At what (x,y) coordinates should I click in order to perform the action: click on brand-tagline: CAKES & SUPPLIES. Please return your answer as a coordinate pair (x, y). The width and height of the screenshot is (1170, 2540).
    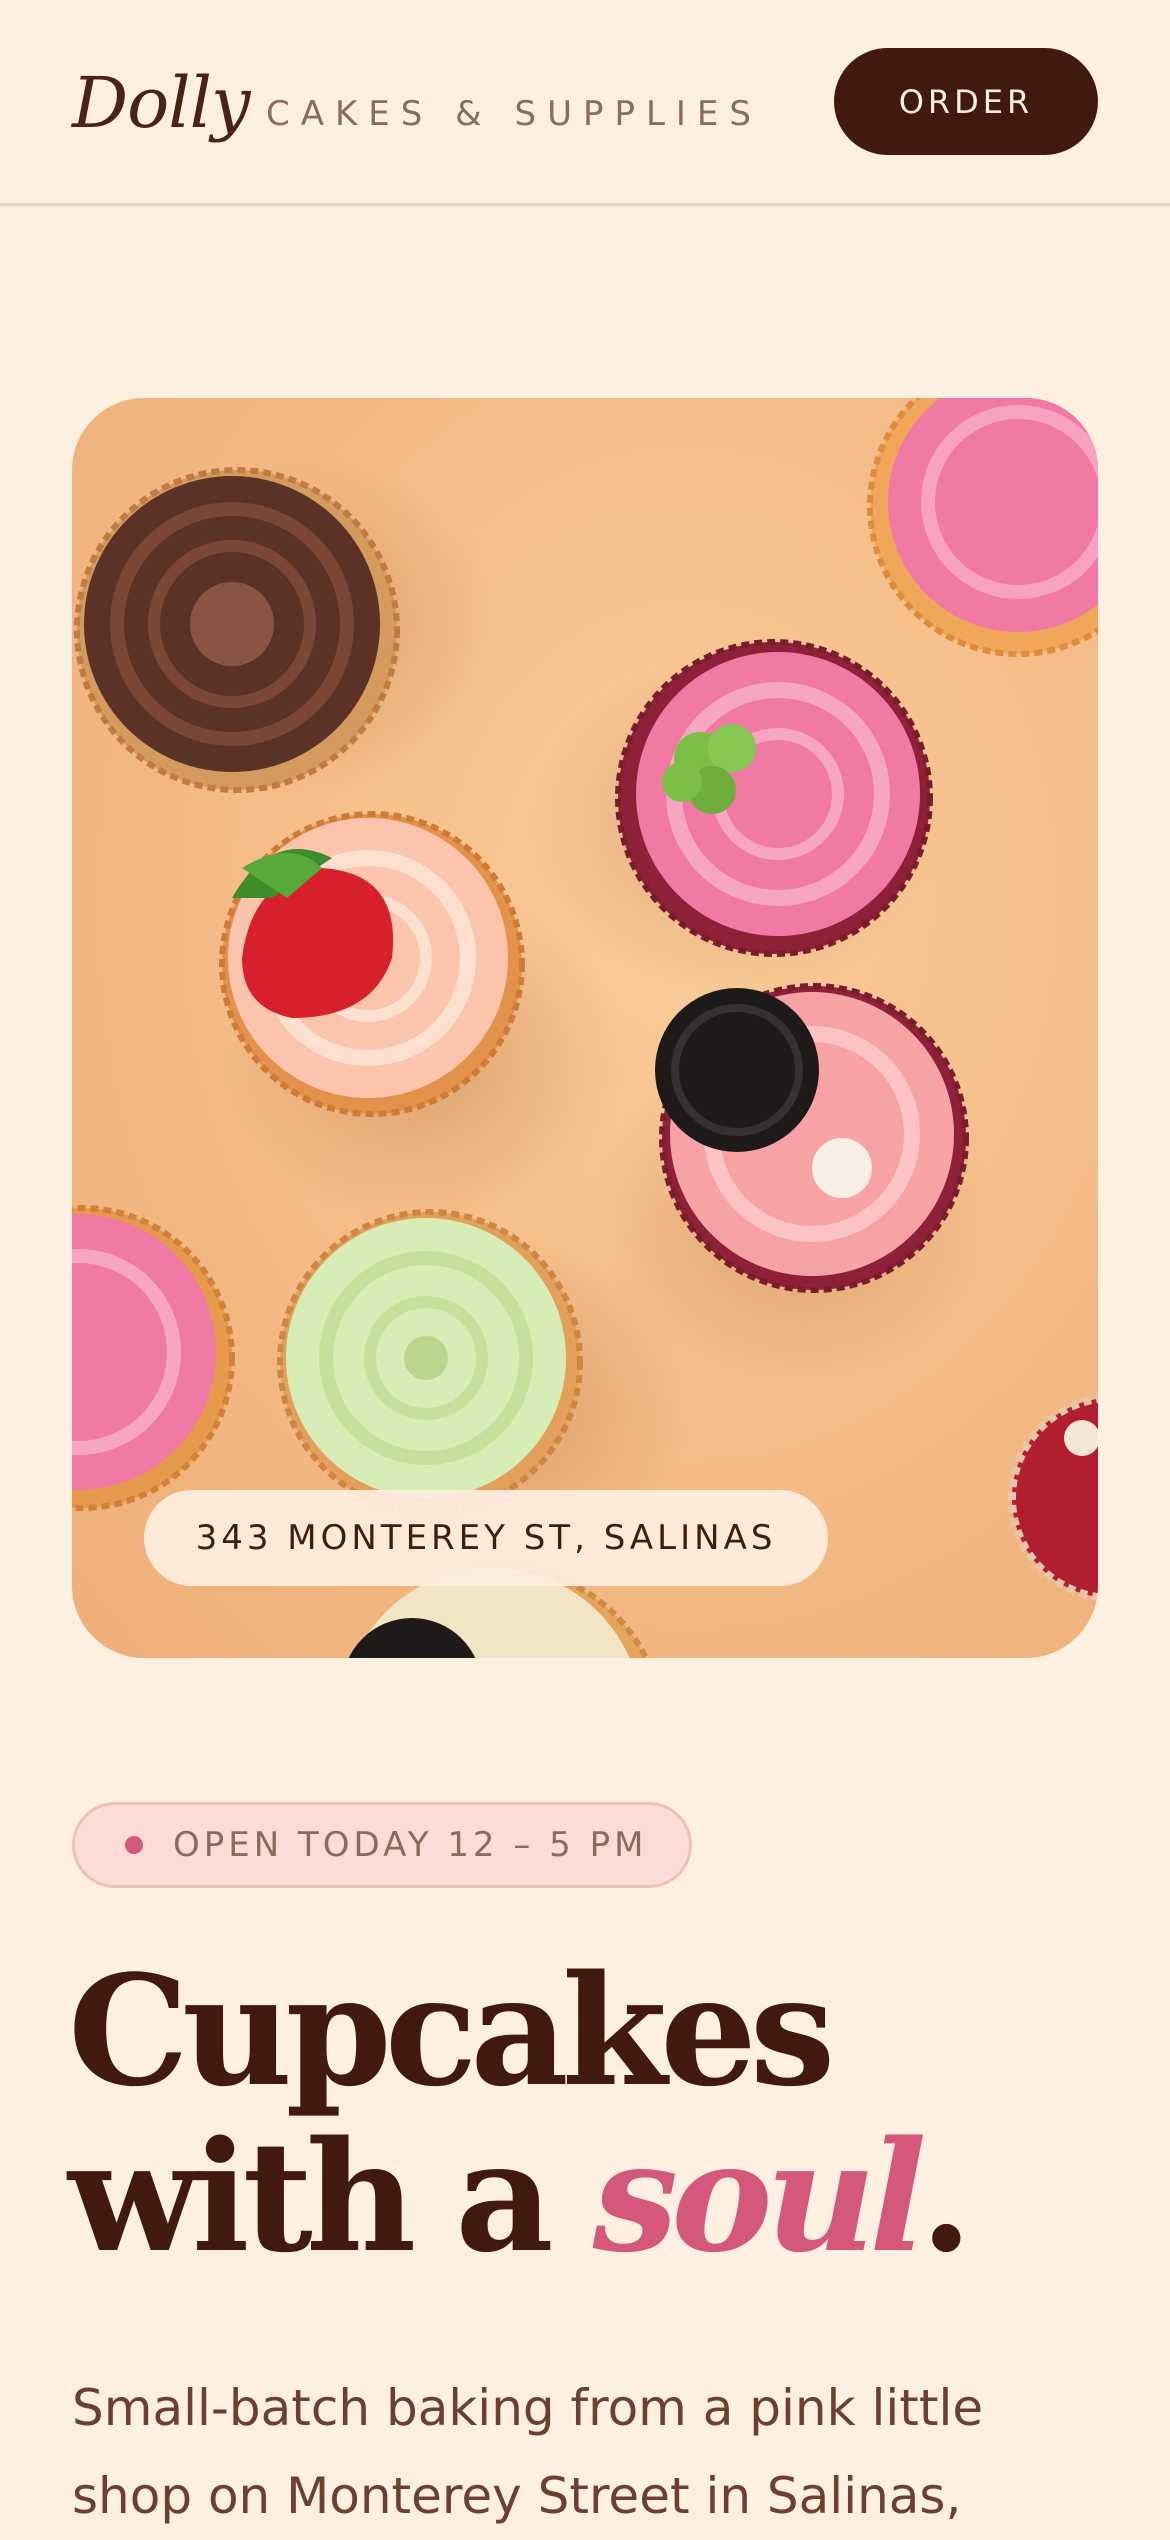
    Looking at the image, I should click on (514, 114).